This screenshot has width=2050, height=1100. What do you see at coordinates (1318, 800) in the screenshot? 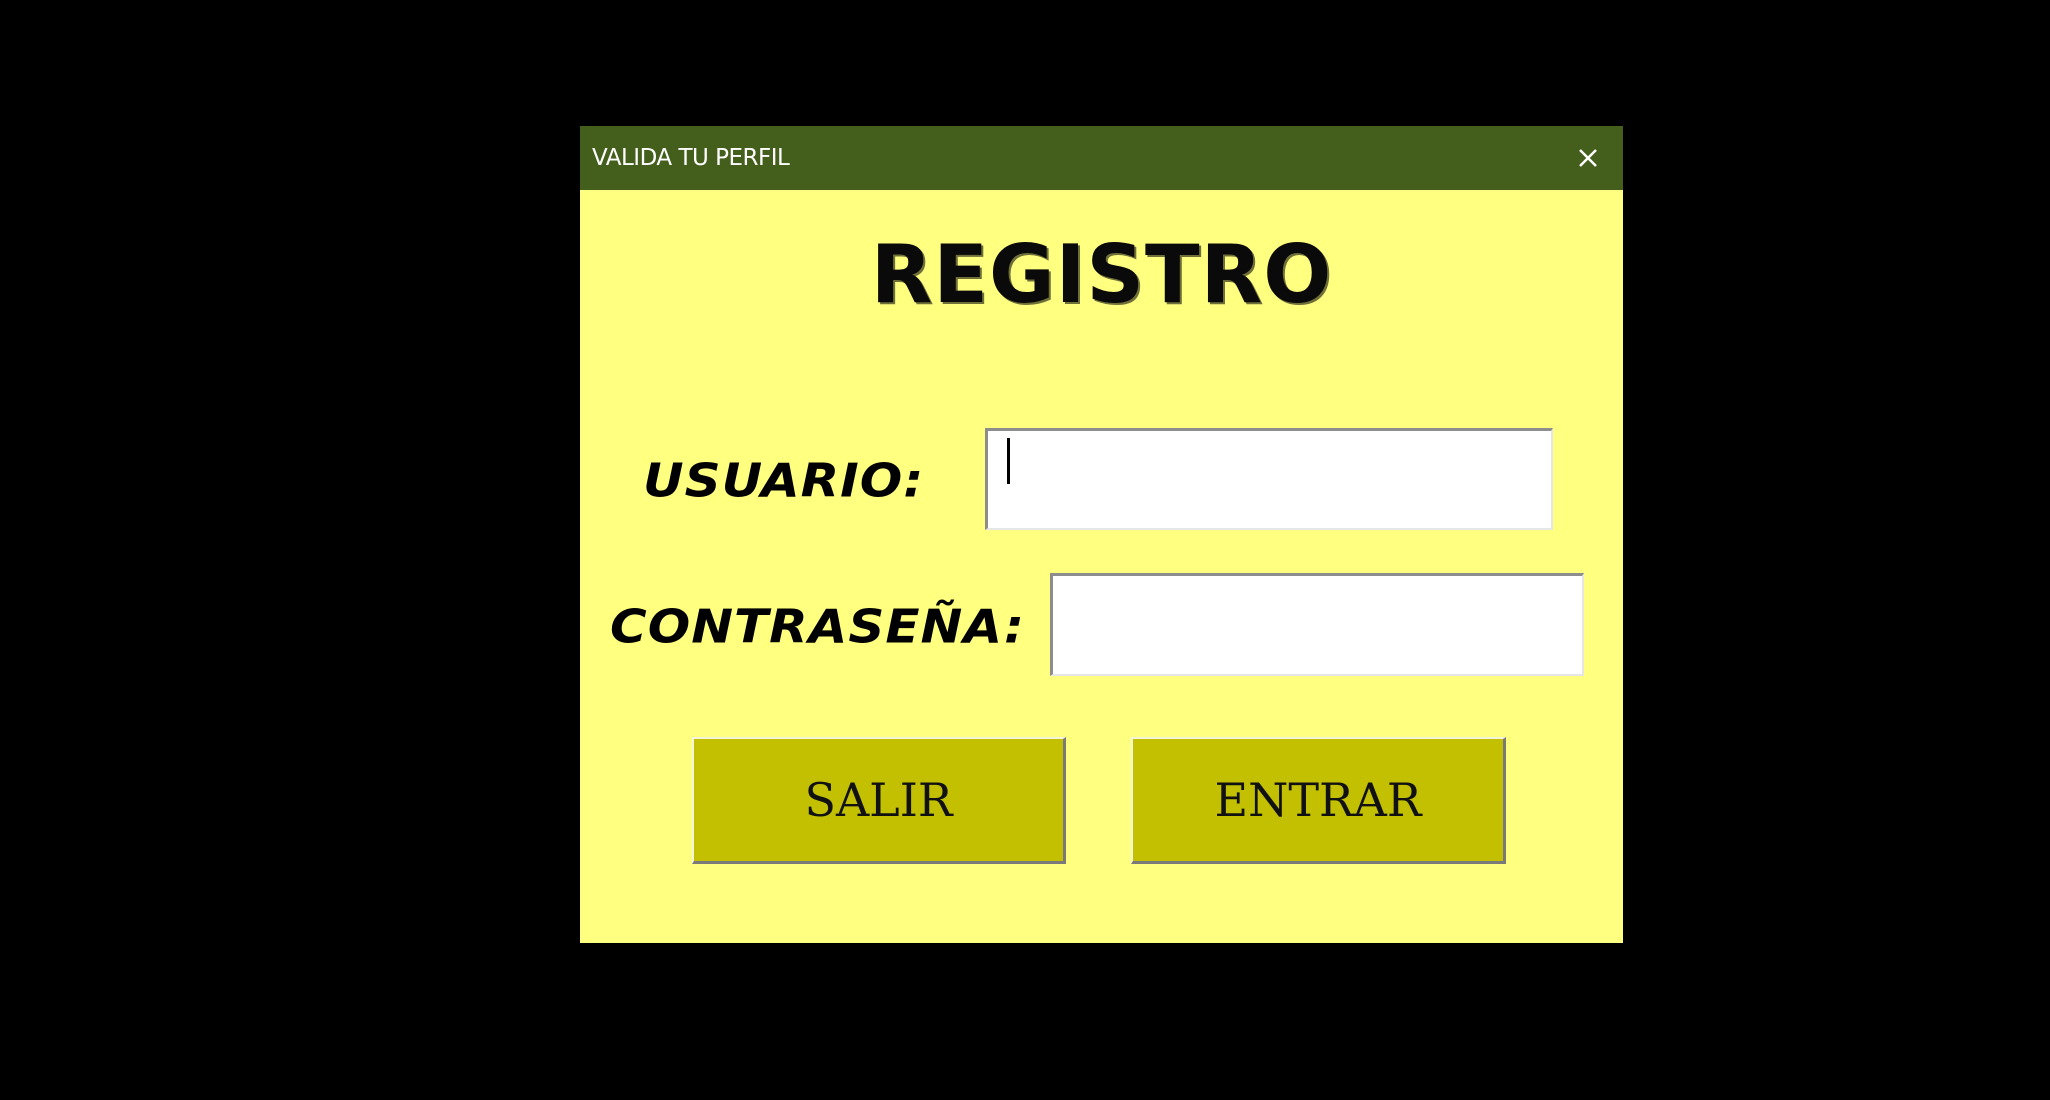
I see `enter-button: ENTRAR` at bounding box center [1318, 800].